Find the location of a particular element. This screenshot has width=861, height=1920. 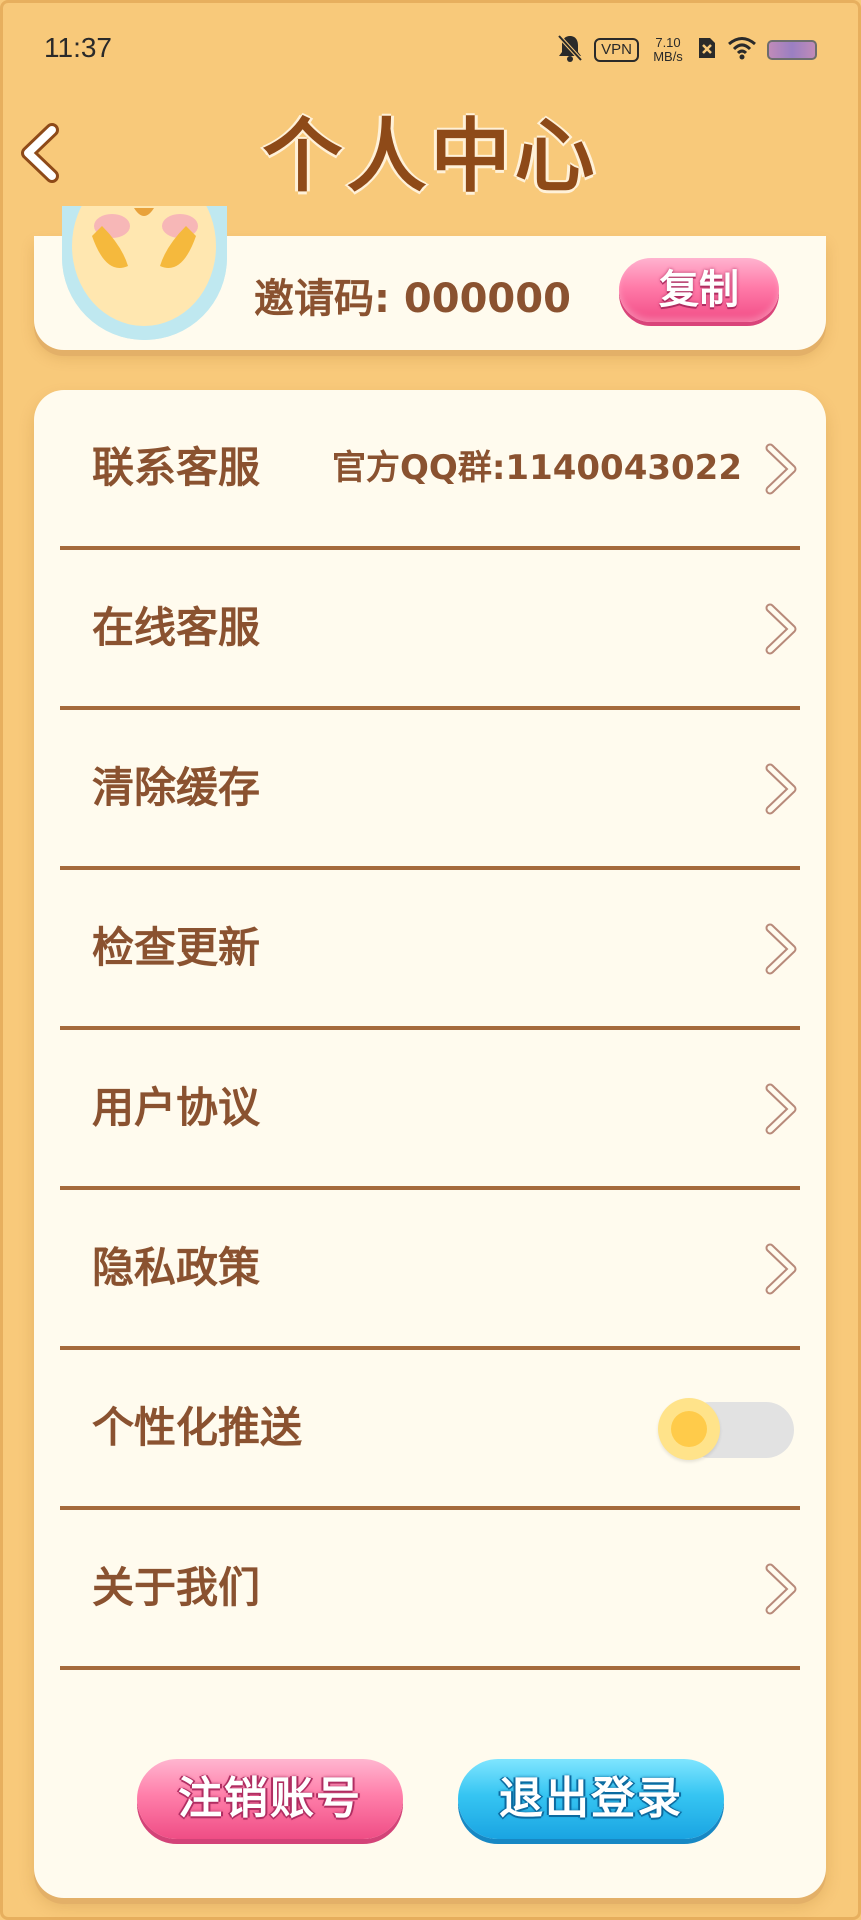

bell-muted-icon is located at coordinates (570, 50).